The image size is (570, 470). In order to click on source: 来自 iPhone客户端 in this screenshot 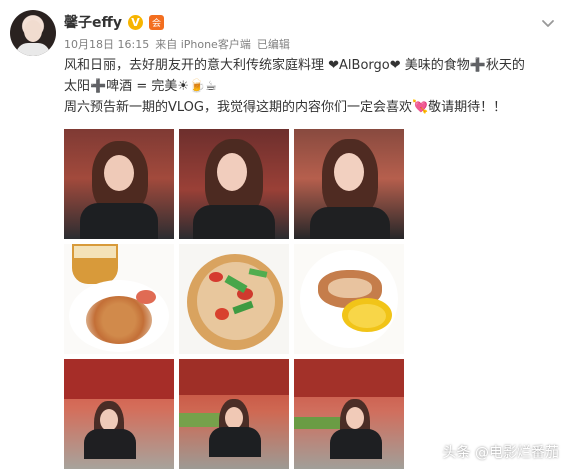, I will do `click(203, 44)`.